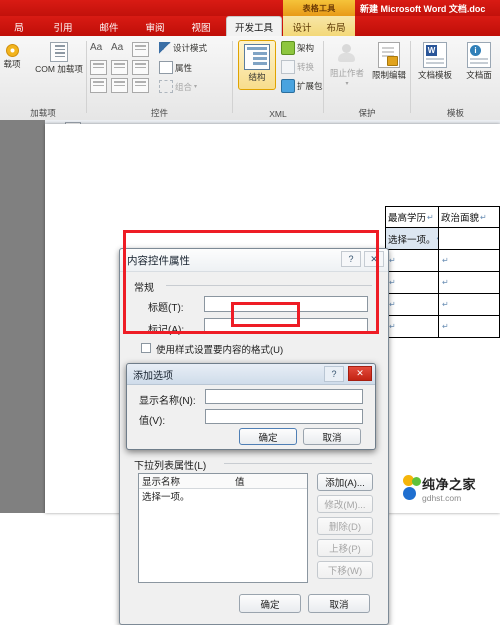 The width and height of the screenshot is (500, 625). I want to click on block-authors-button: 阻止作者 ▾, so click(347, 65).